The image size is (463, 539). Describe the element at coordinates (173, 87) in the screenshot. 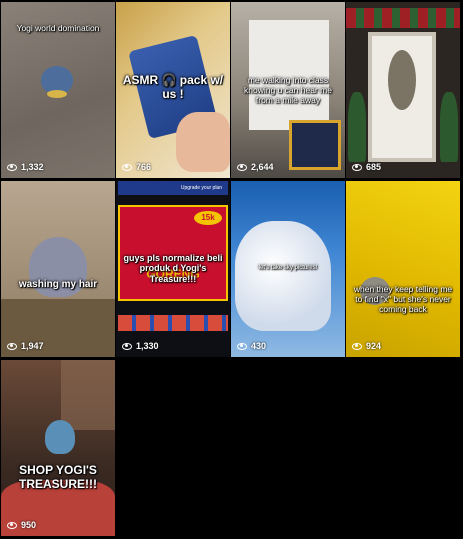

I see `video-caption: ASMR 🎧 pack w/ us !` at that location.